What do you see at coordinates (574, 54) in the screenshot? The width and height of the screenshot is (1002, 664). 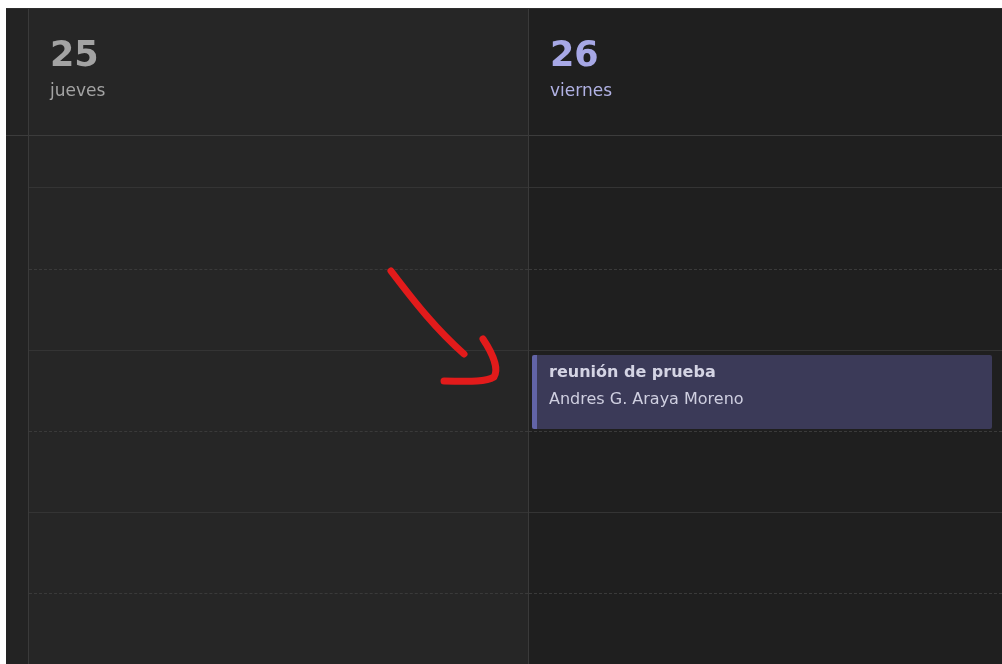 I see `day-number: 26` at bounding box center [574, 54].